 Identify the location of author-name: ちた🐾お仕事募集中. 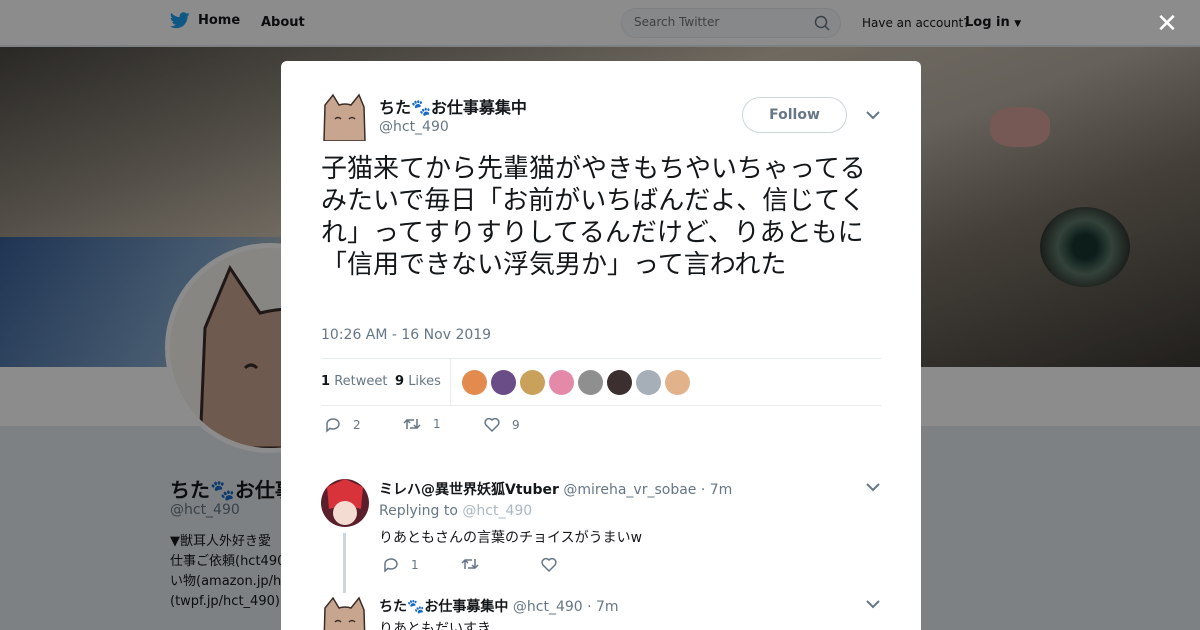
(453, 106).